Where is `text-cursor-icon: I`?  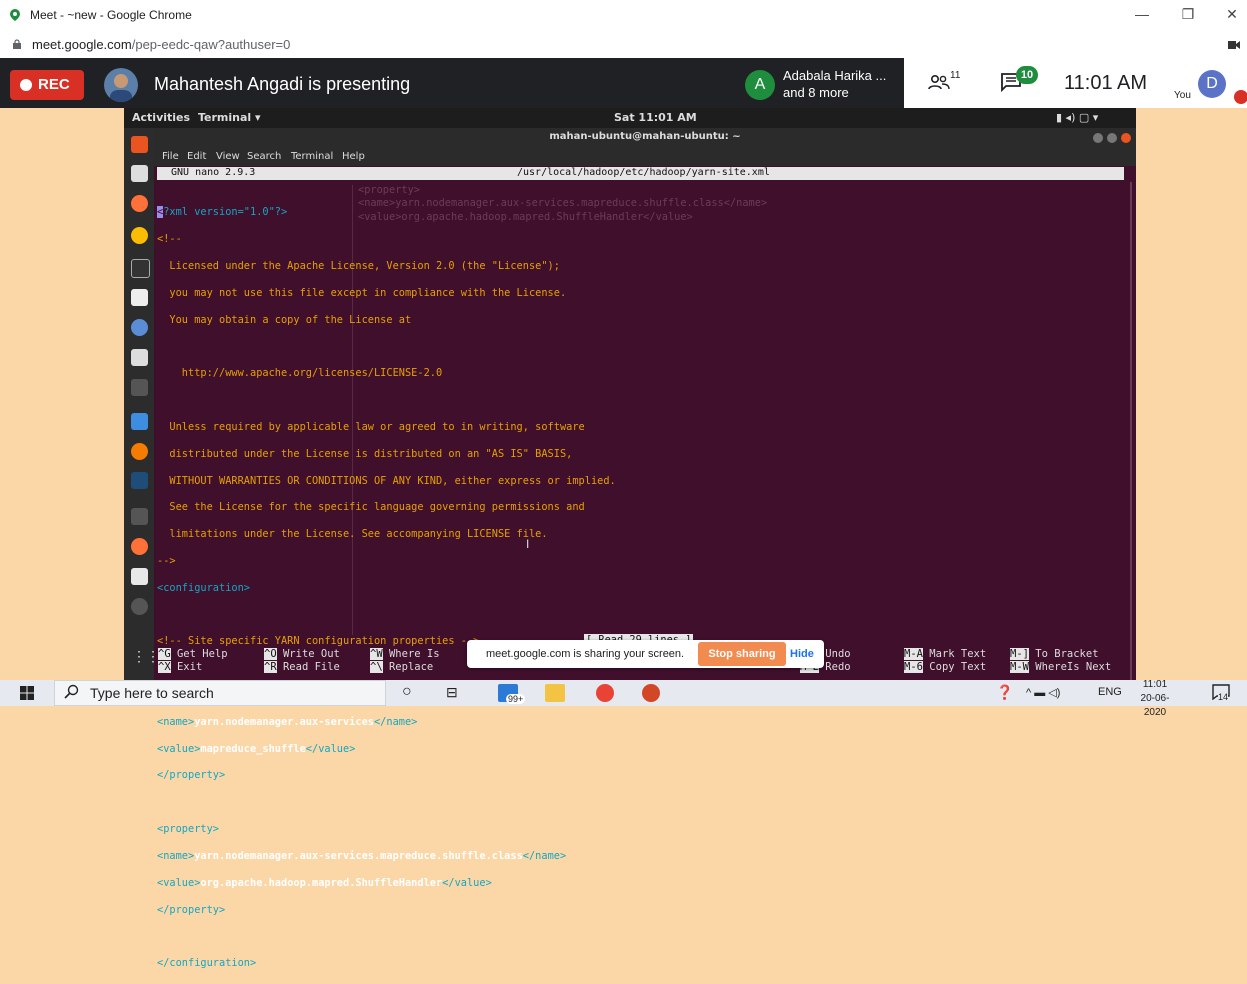
text-cursor-icon: I is located at coordinates (528, 544).